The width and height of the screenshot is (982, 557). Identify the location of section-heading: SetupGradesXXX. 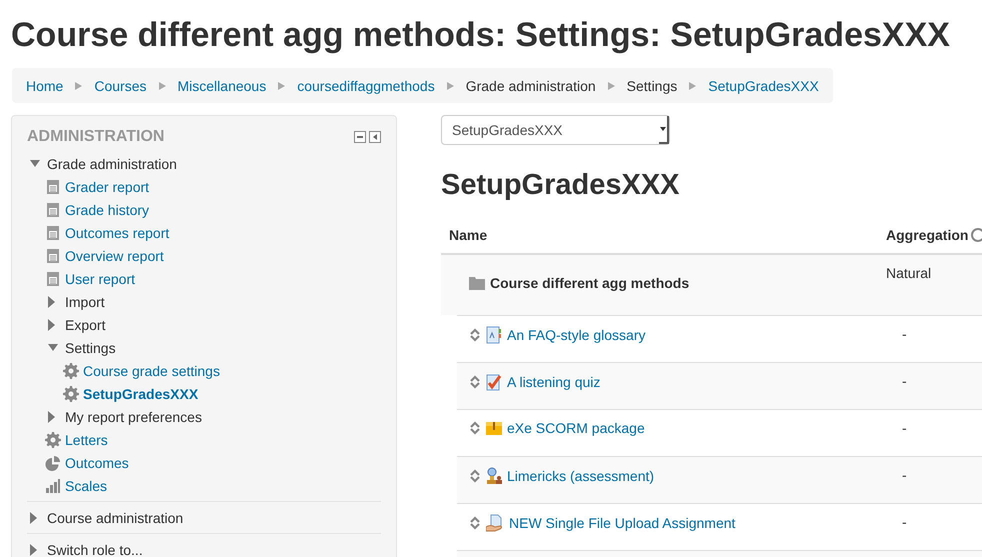
(561, 185).